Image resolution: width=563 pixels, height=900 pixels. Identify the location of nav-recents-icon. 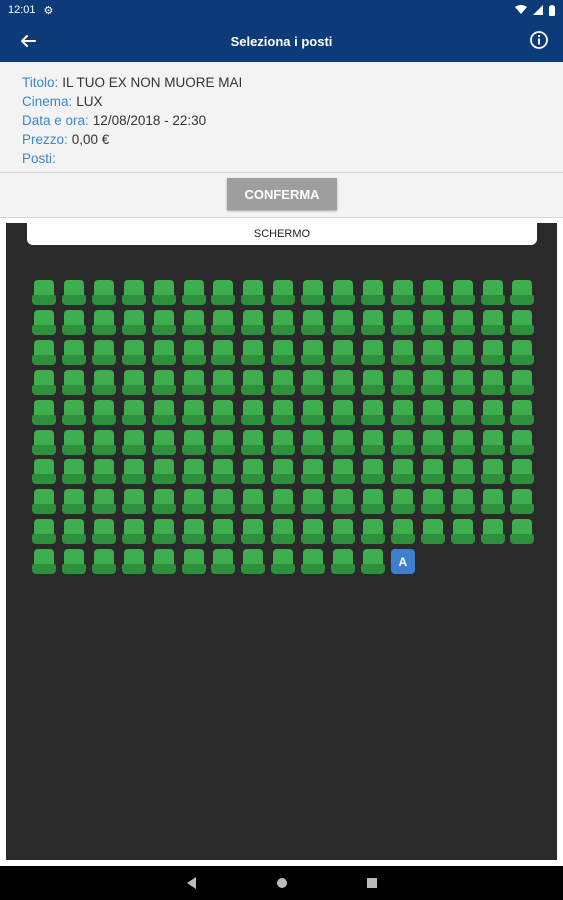
(372, 883).